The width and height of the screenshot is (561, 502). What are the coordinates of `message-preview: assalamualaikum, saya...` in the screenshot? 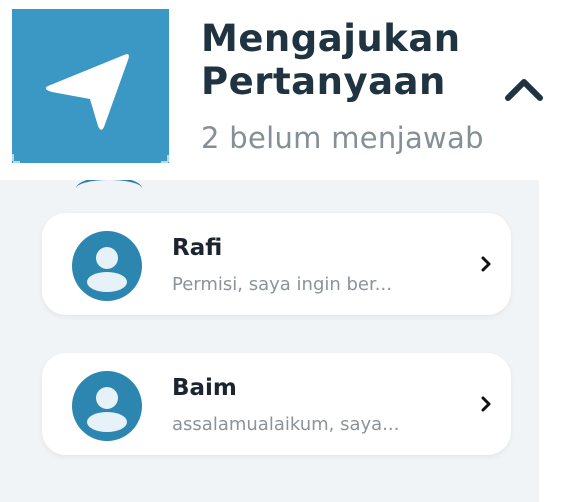 It's located at (286, 424).